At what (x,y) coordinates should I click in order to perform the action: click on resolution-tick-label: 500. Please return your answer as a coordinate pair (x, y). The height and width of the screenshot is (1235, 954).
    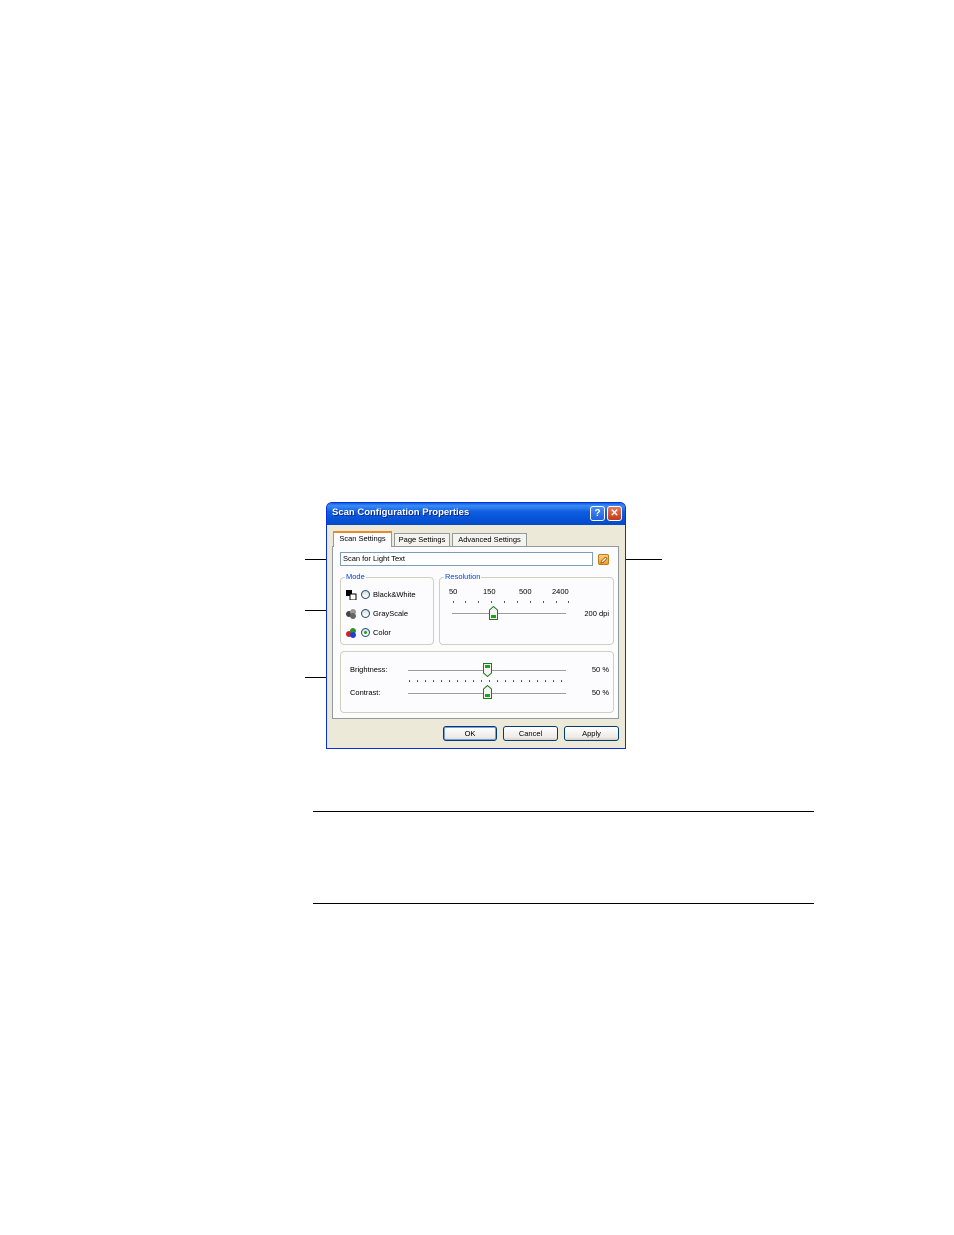
    Looking at the image, I should click on (525, 591).